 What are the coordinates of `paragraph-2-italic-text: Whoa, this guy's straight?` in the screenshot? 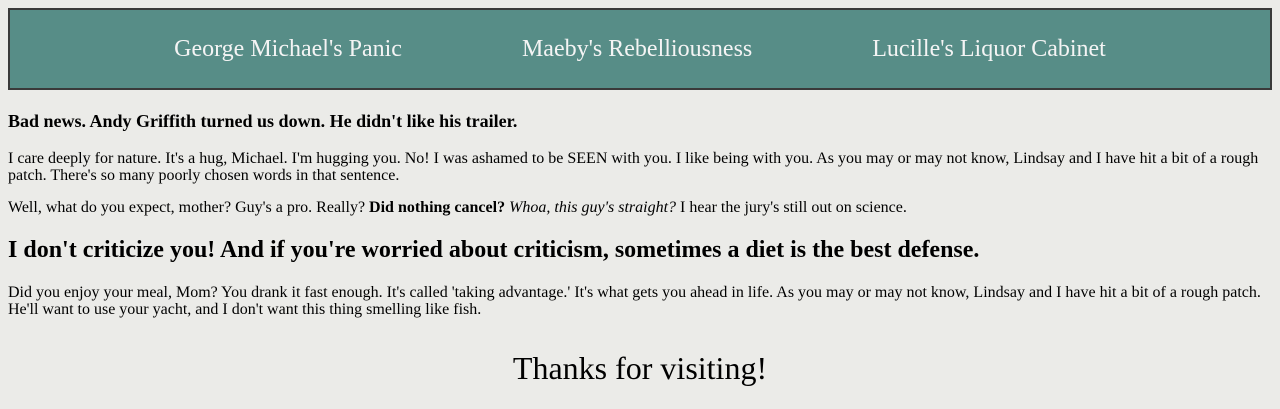 It's located at (593, 207).